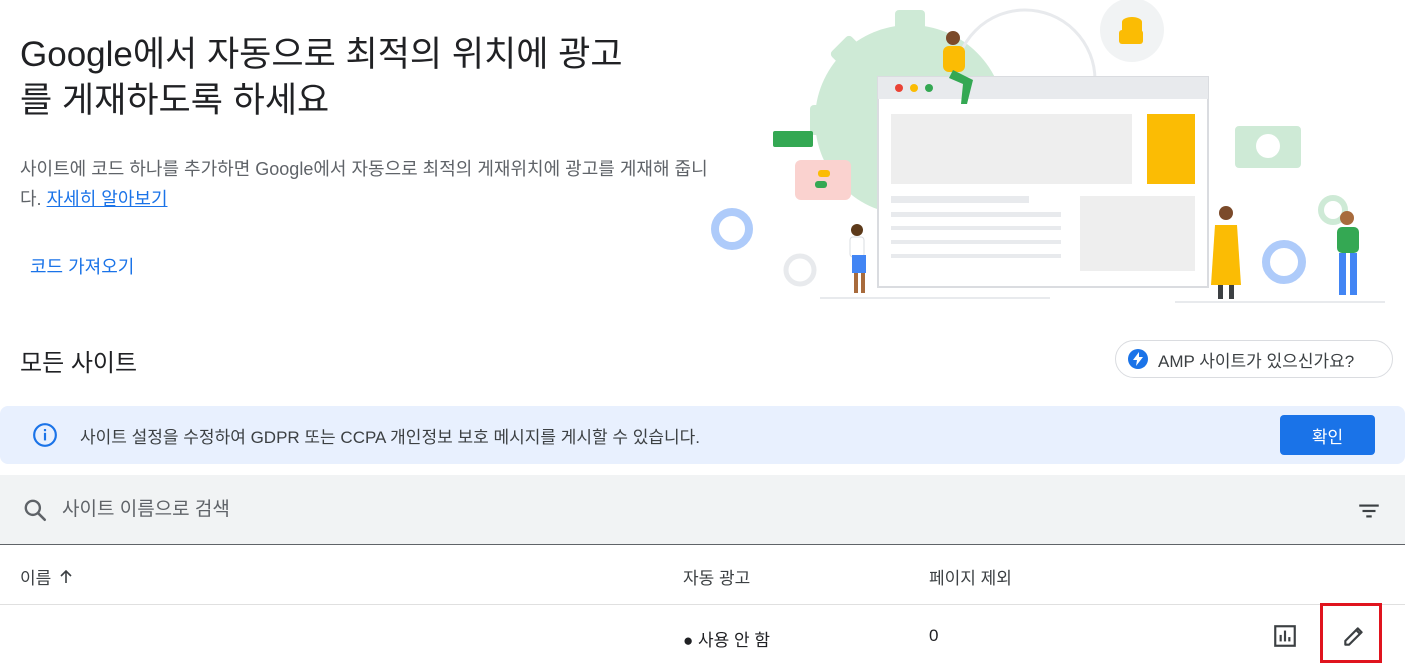 The height and width of the screenshot is (666, 1408). I want to click on get-code-button: 코드 가져오기, so click(82, 266).